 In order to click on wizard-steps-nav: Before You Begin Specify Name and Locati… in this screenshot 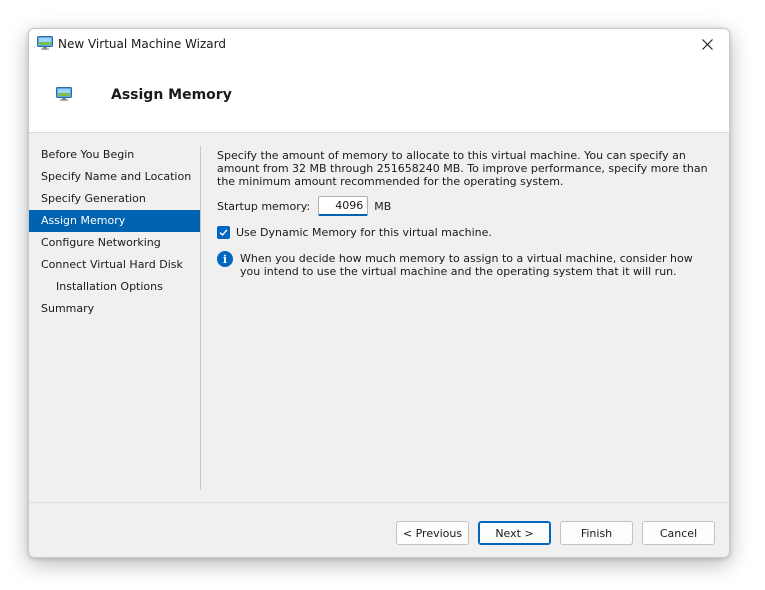, I will do `click(114, 232)`.